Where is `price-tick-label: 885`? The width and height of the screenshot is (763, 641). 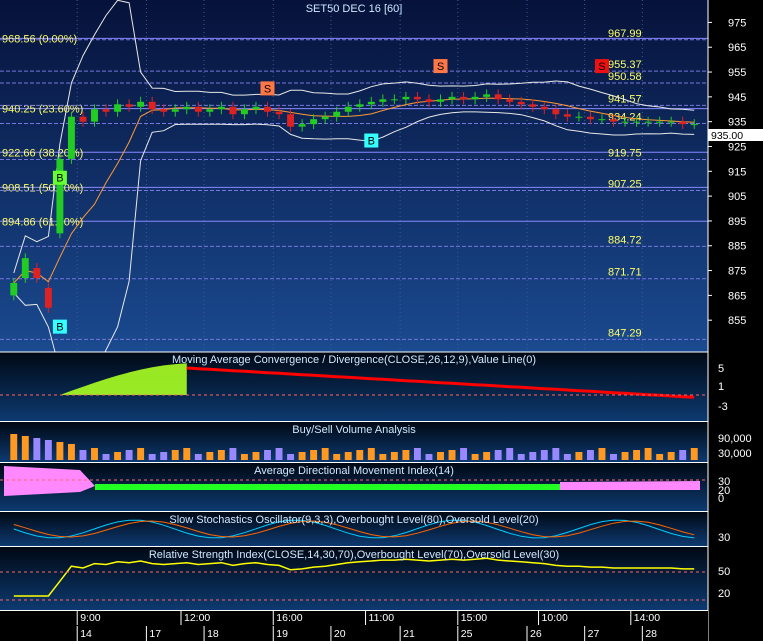 price-tick-label: 885 is located at coordinates (737, 247).